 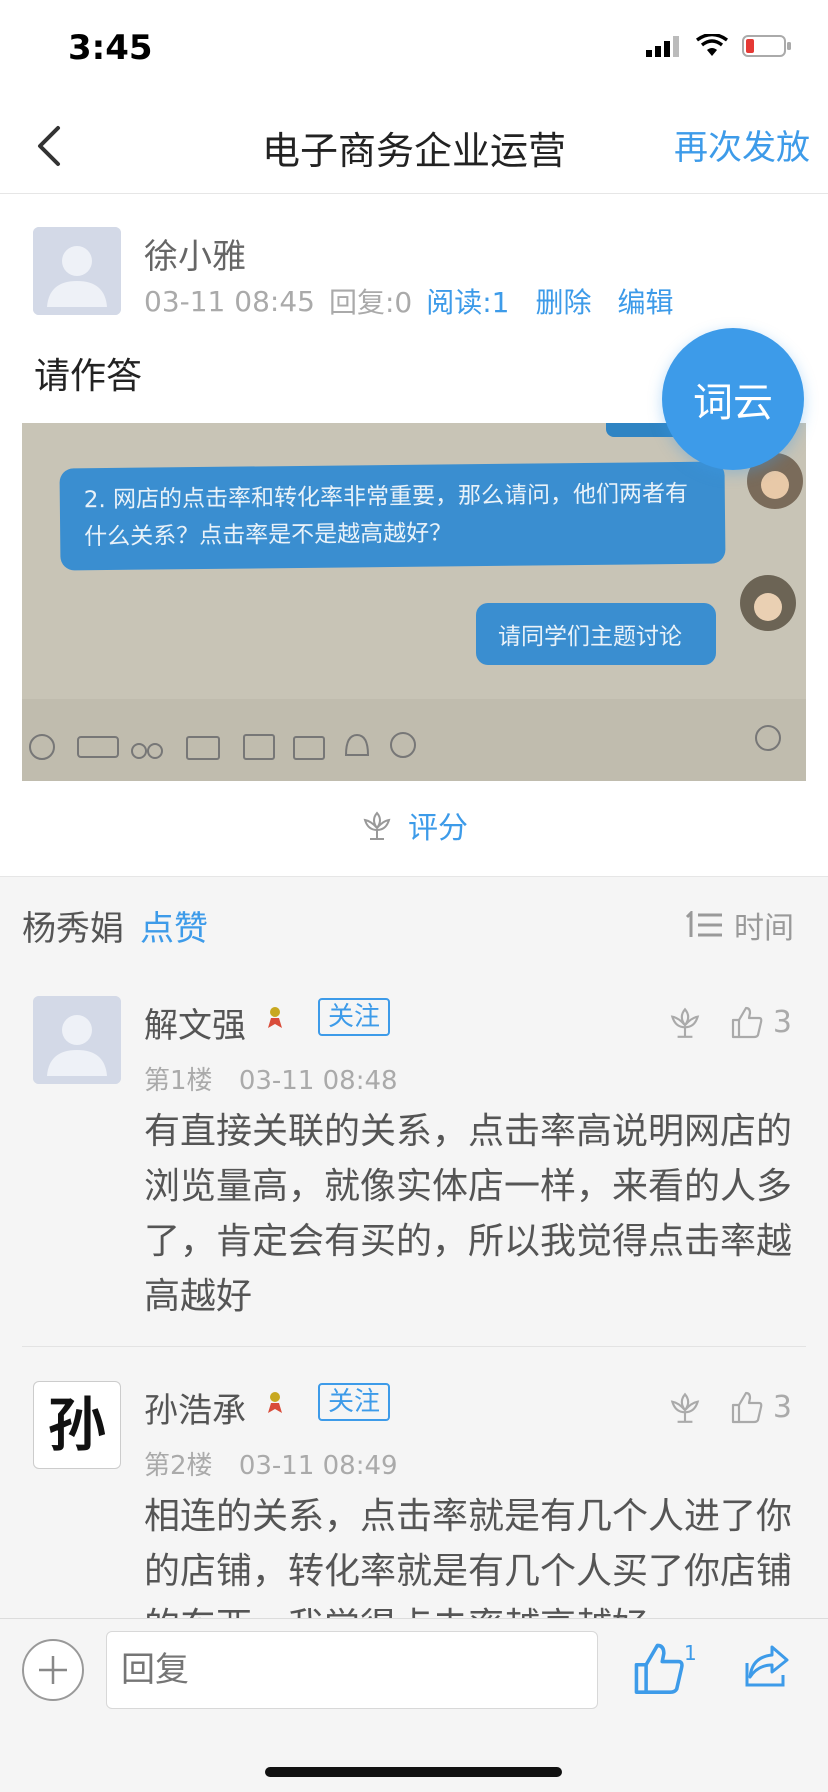 I want to click on image-reply-bubble: 请同学们主题讨论, so click(x=596, y=634).